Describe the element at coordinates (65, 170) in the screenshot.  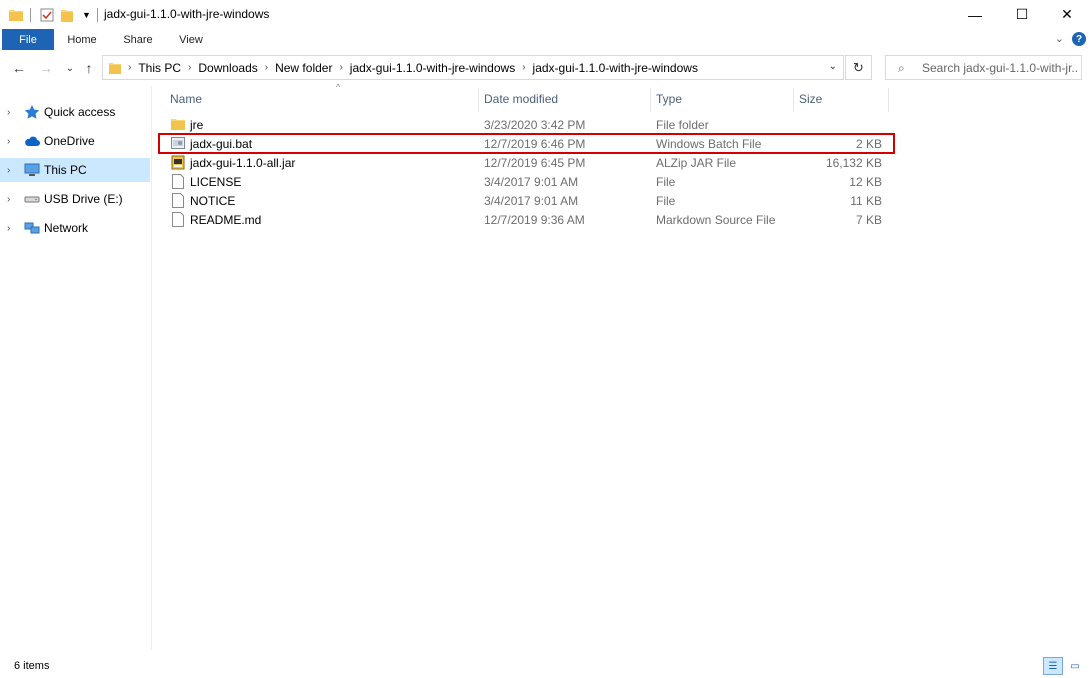
I see `sidebar-item-label: This PC` at that location.